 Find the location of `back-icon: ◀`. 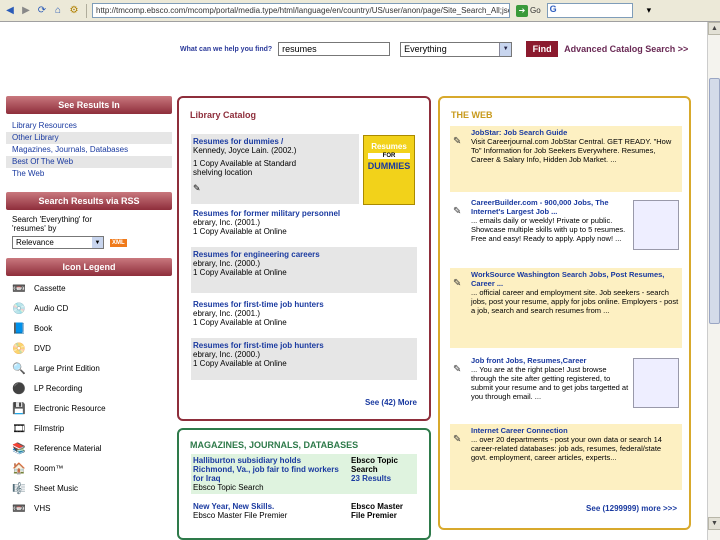

back-icon: ◀ is located at coordinates (10, 11).